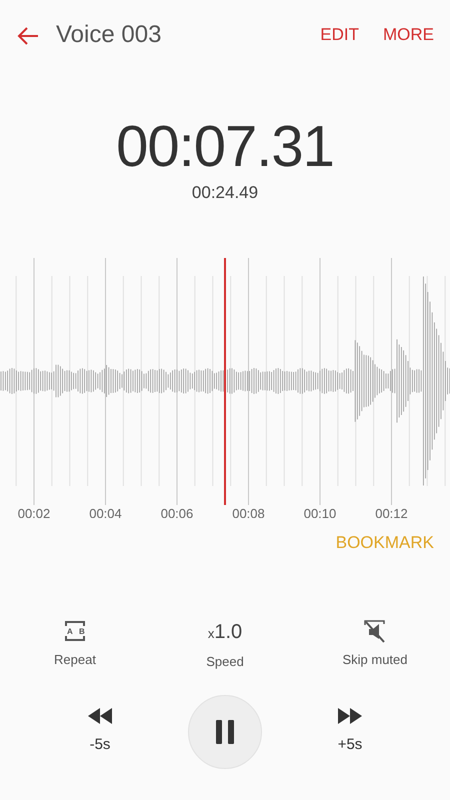 Image resolution: width=450 pixels, height=800 pixels. Describe the element at coordinates (375, 631) in the screenshot. I see `muted-speaker-icon` at that location.